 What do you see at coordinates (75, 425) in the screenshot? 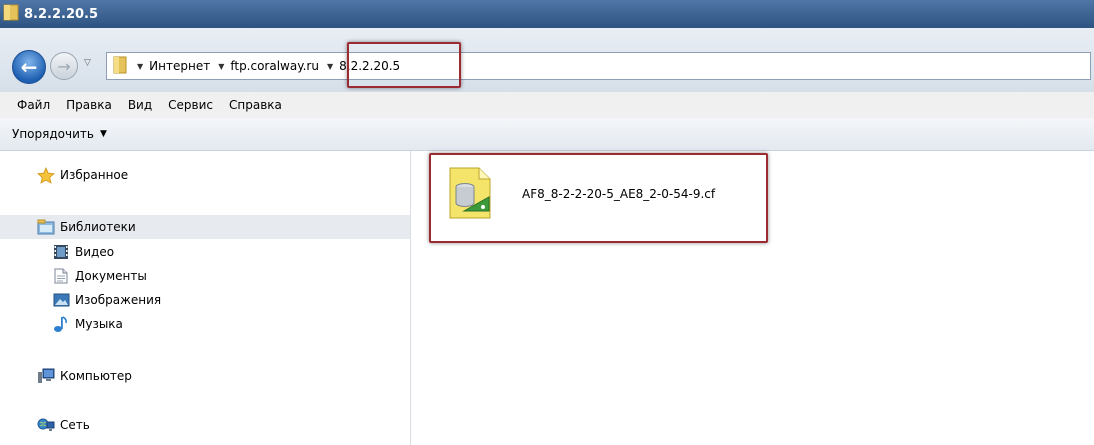
I see `sidebar-item-label: Сеть` at bounding box center [75, 425].